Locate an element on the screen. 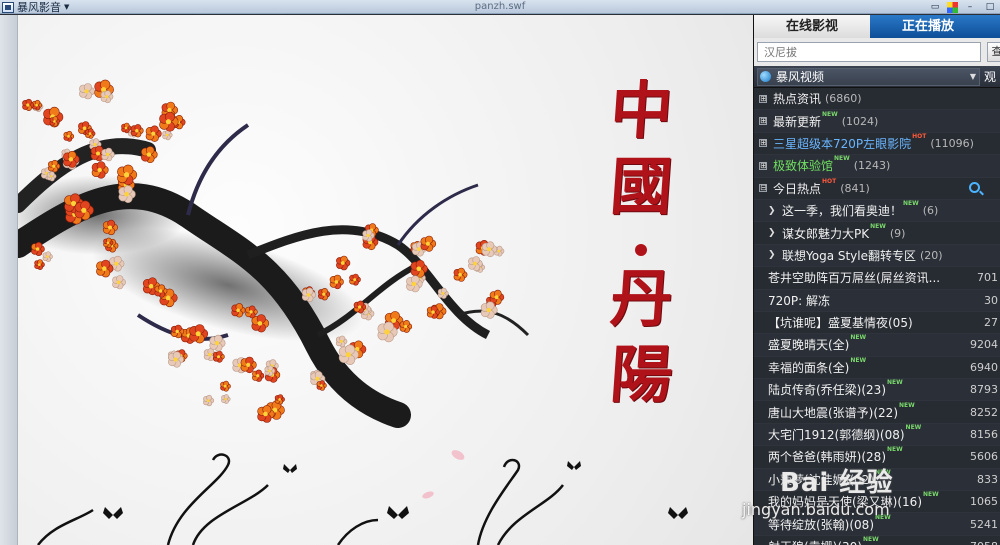 The height and width of the screenshot is (545, 1000). video-row: 唐山大地震(张谱予)(22) NEW 8252 is located at coordinates (877, 412).